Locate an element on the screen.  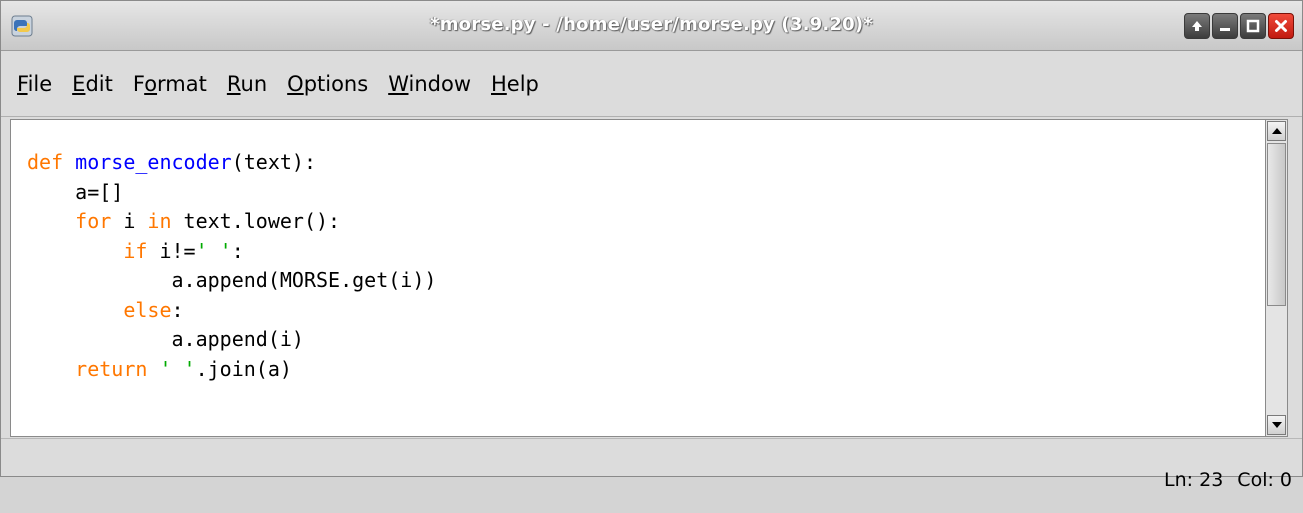
code-line: a.append(MORSE.get(i)) is located at coordinates (231, 281).